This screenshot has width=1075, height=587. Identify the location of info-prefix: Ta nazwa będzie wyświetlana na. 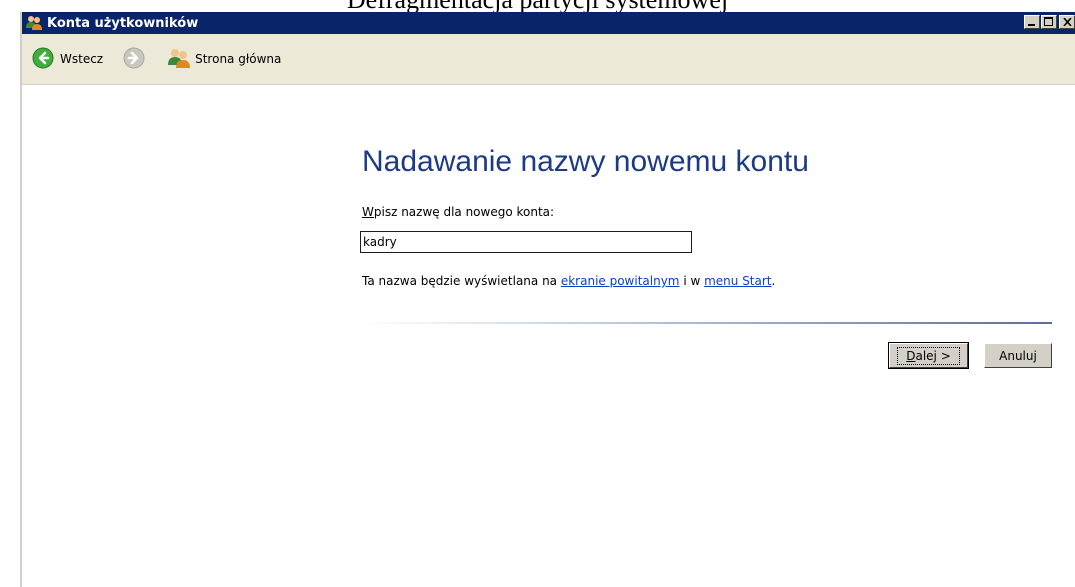
(461, 281).